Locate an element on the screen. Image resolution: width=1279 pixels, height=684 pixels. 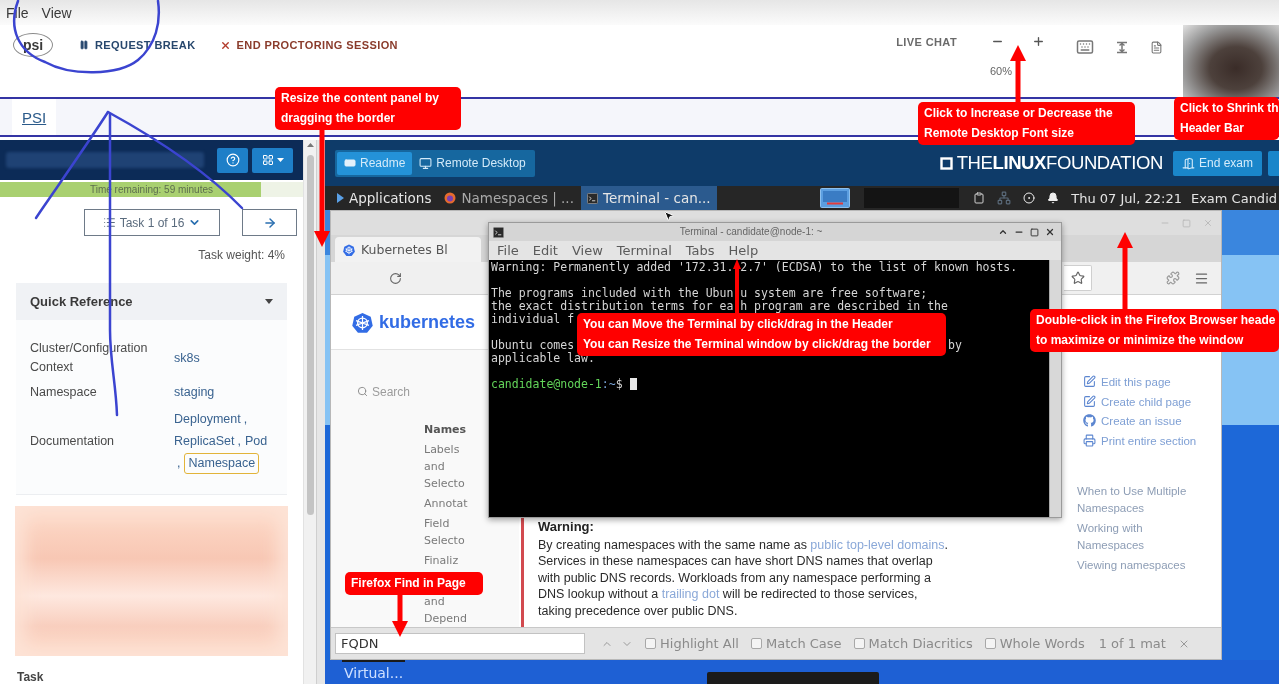
menu-item: File is located at coordinates (508, 250).